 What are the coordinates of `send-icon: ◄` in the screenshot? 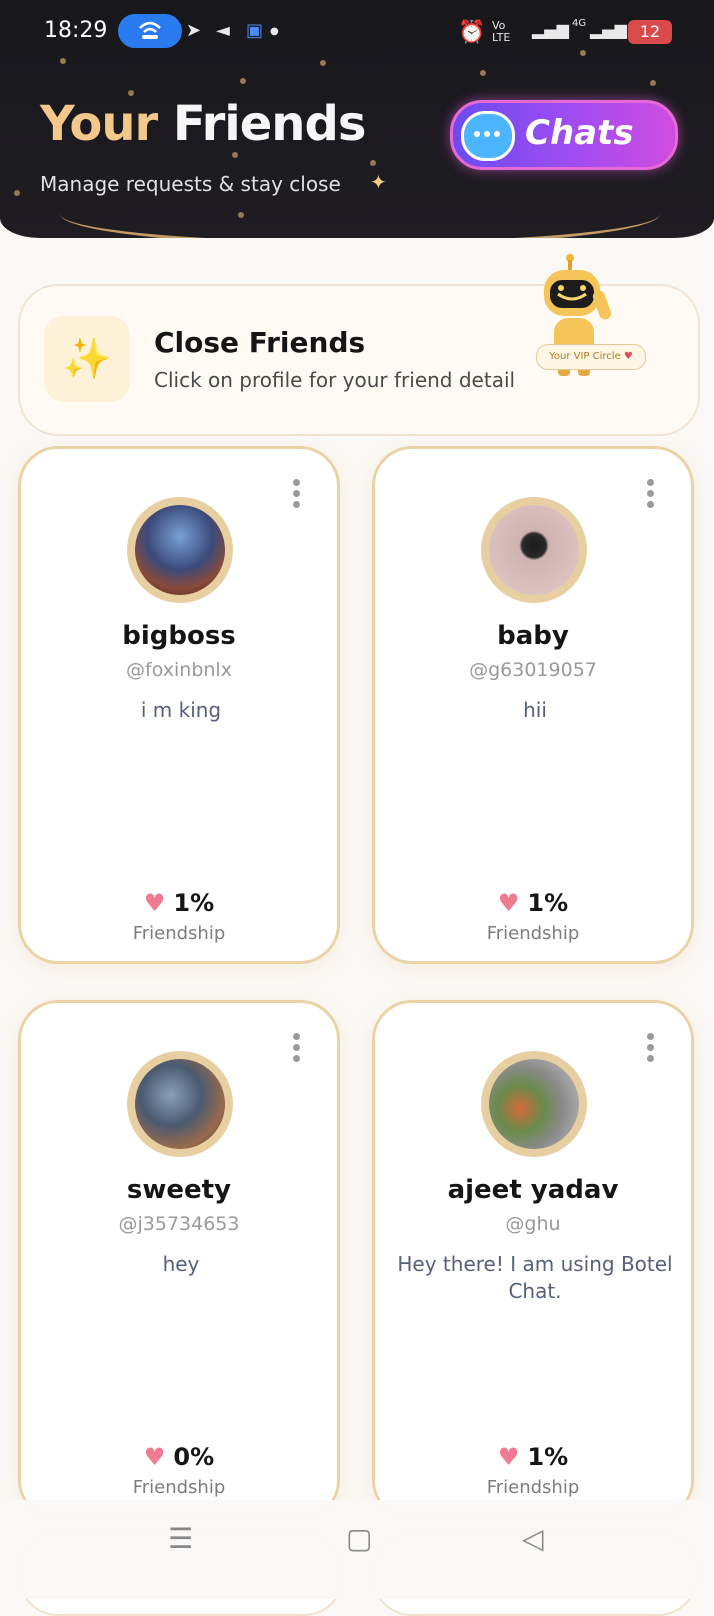 It's located at (223, 30).